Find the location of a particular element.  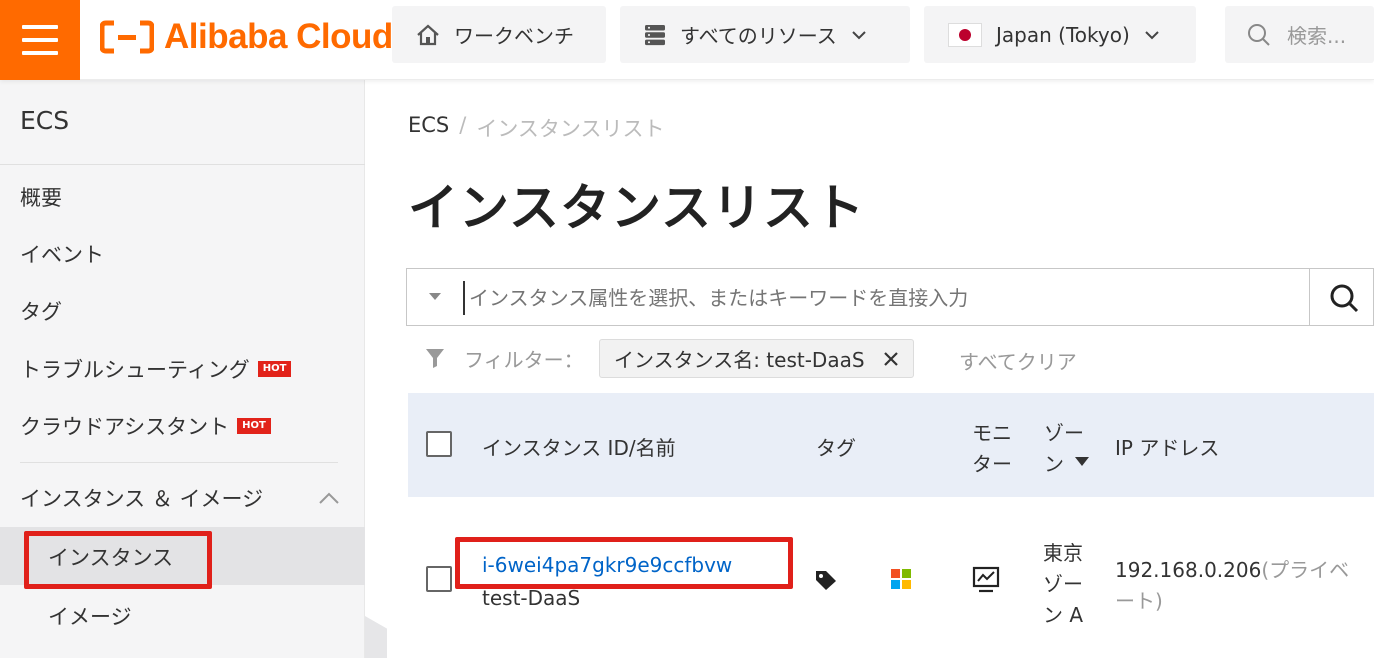

windows-icon is located at coordinates (901, 579).